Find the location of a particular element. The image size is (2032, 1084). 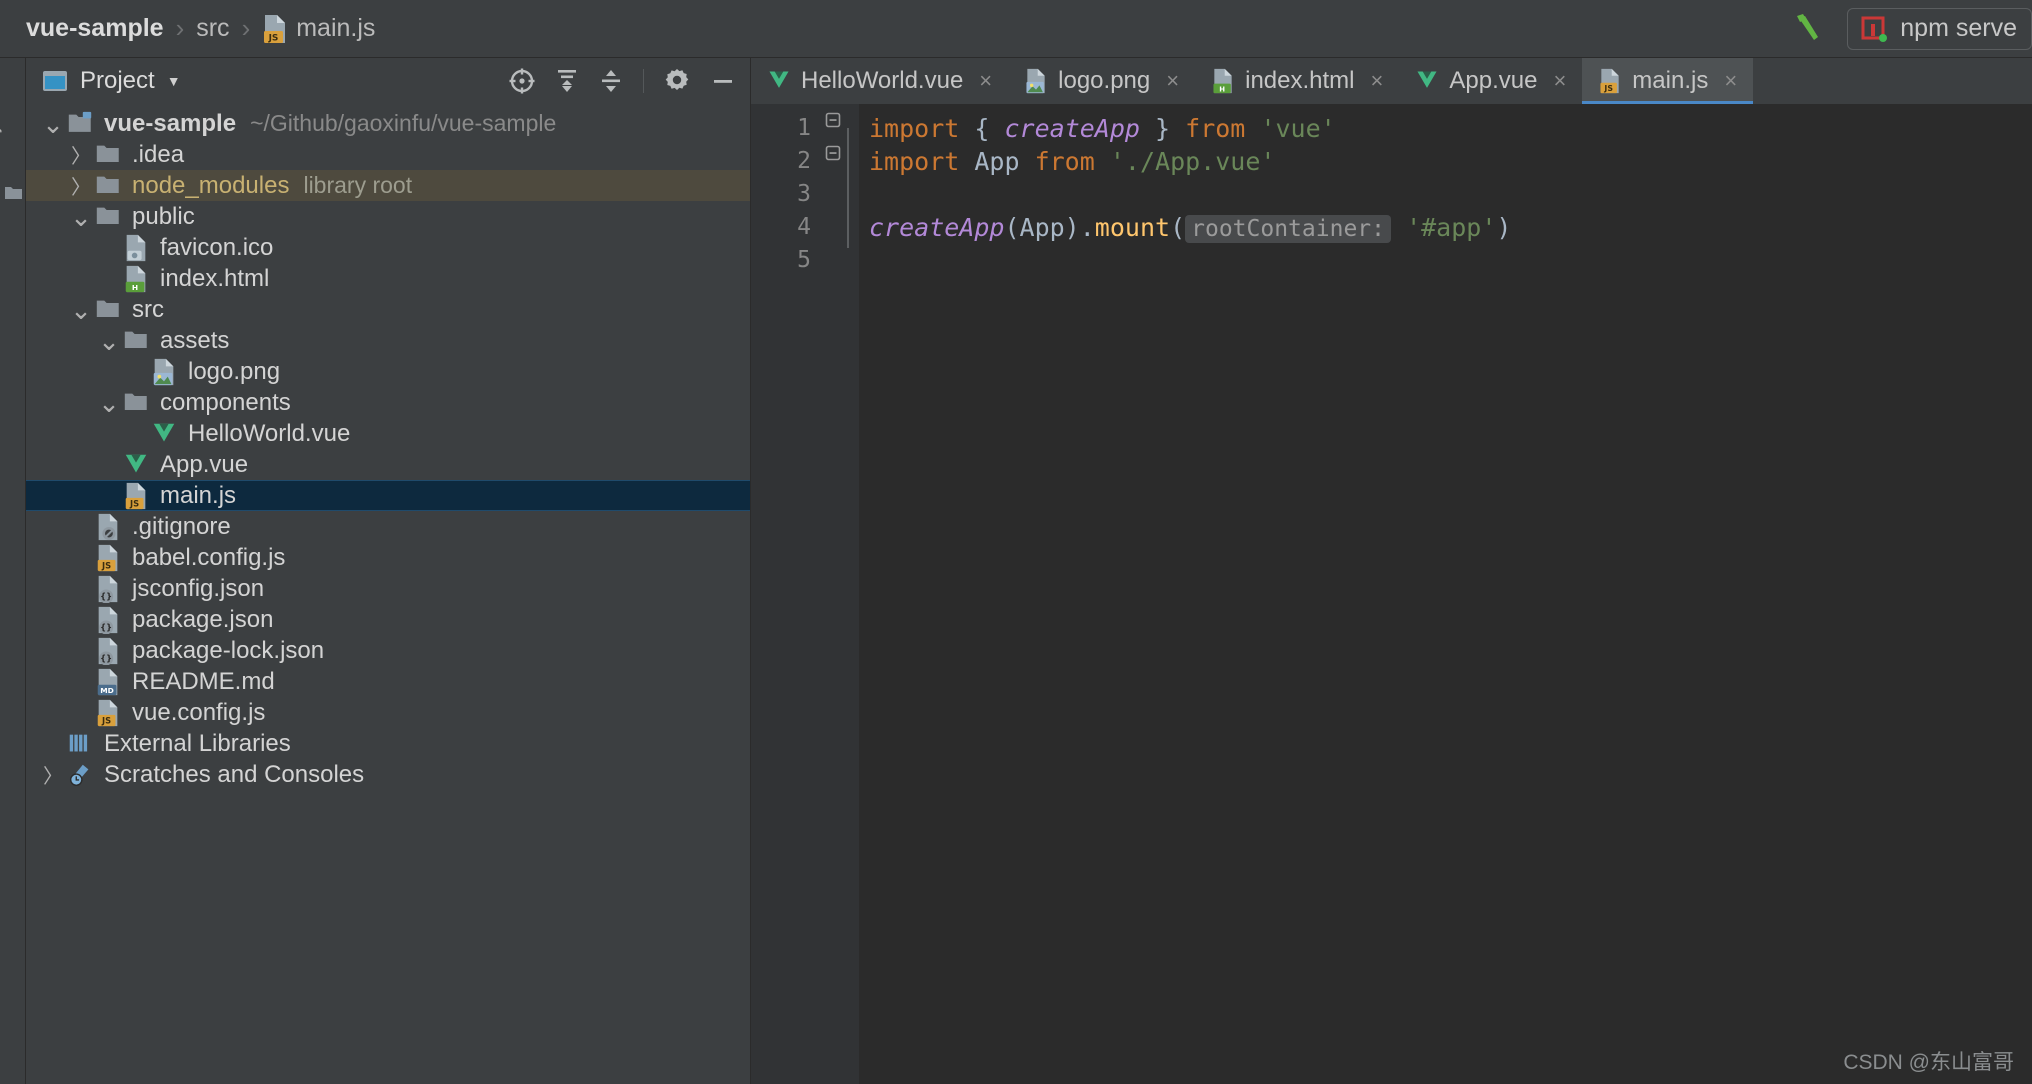

line-number: 4 is located at coordinates (804, 227).